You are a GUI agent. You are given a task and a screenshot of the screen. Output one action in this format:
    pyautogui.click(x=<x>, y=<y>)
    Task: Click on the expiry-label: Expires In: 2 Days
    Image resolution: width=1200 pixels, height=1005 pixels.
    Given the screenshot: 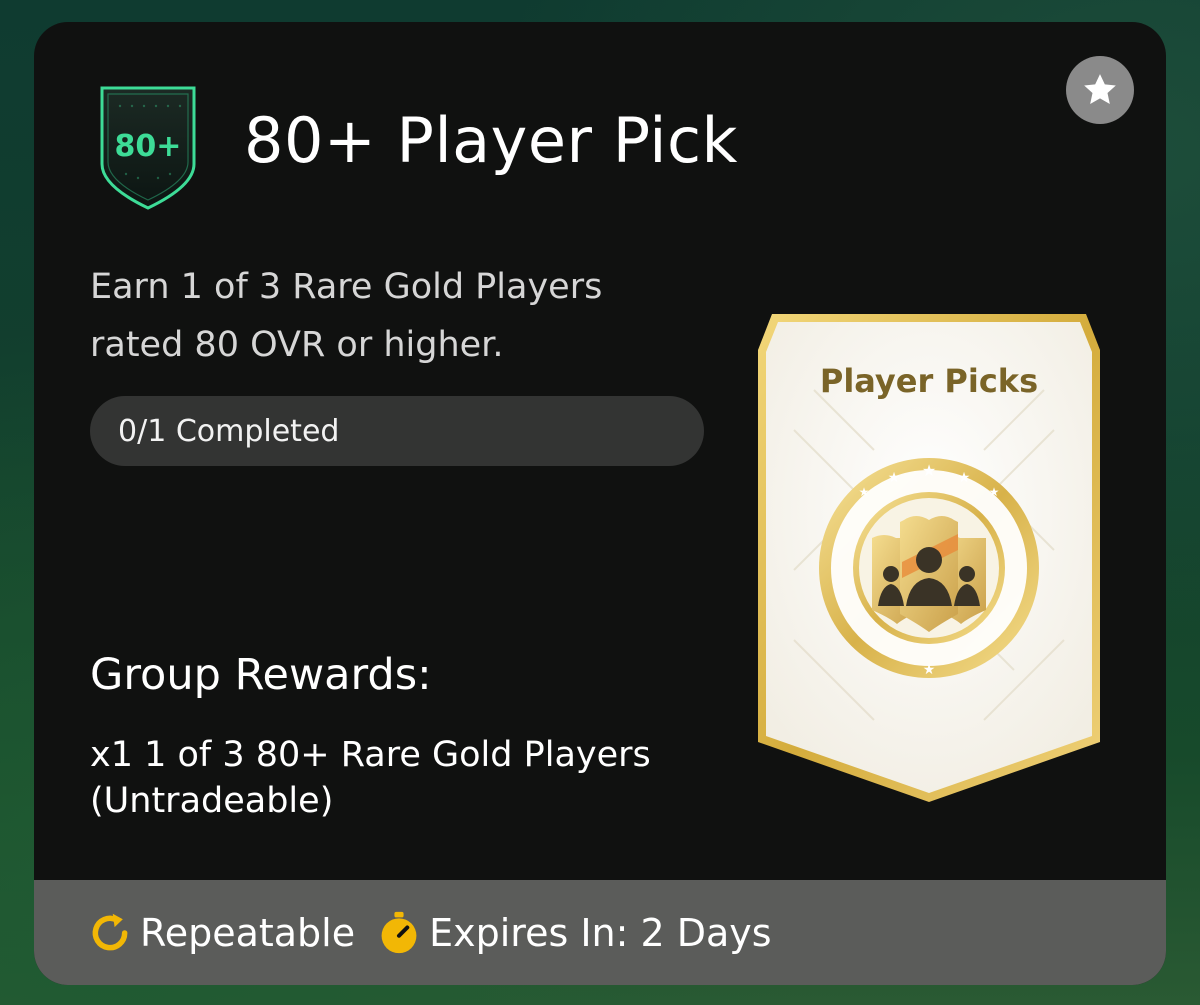 What is the action you would take?
    pyautogui.click(x=600, y=932)
    